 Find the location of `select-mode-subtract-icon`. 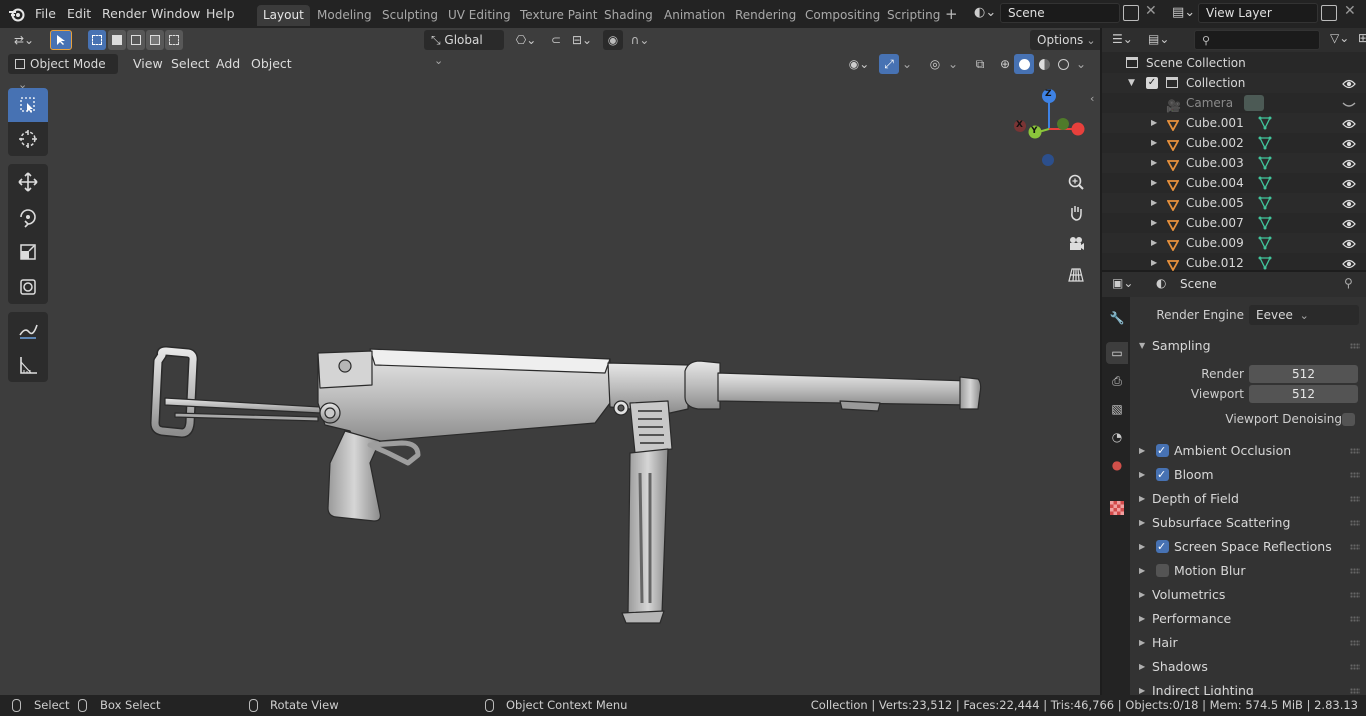

select-mode-subtract-icon is located at coordinates (136, 40).